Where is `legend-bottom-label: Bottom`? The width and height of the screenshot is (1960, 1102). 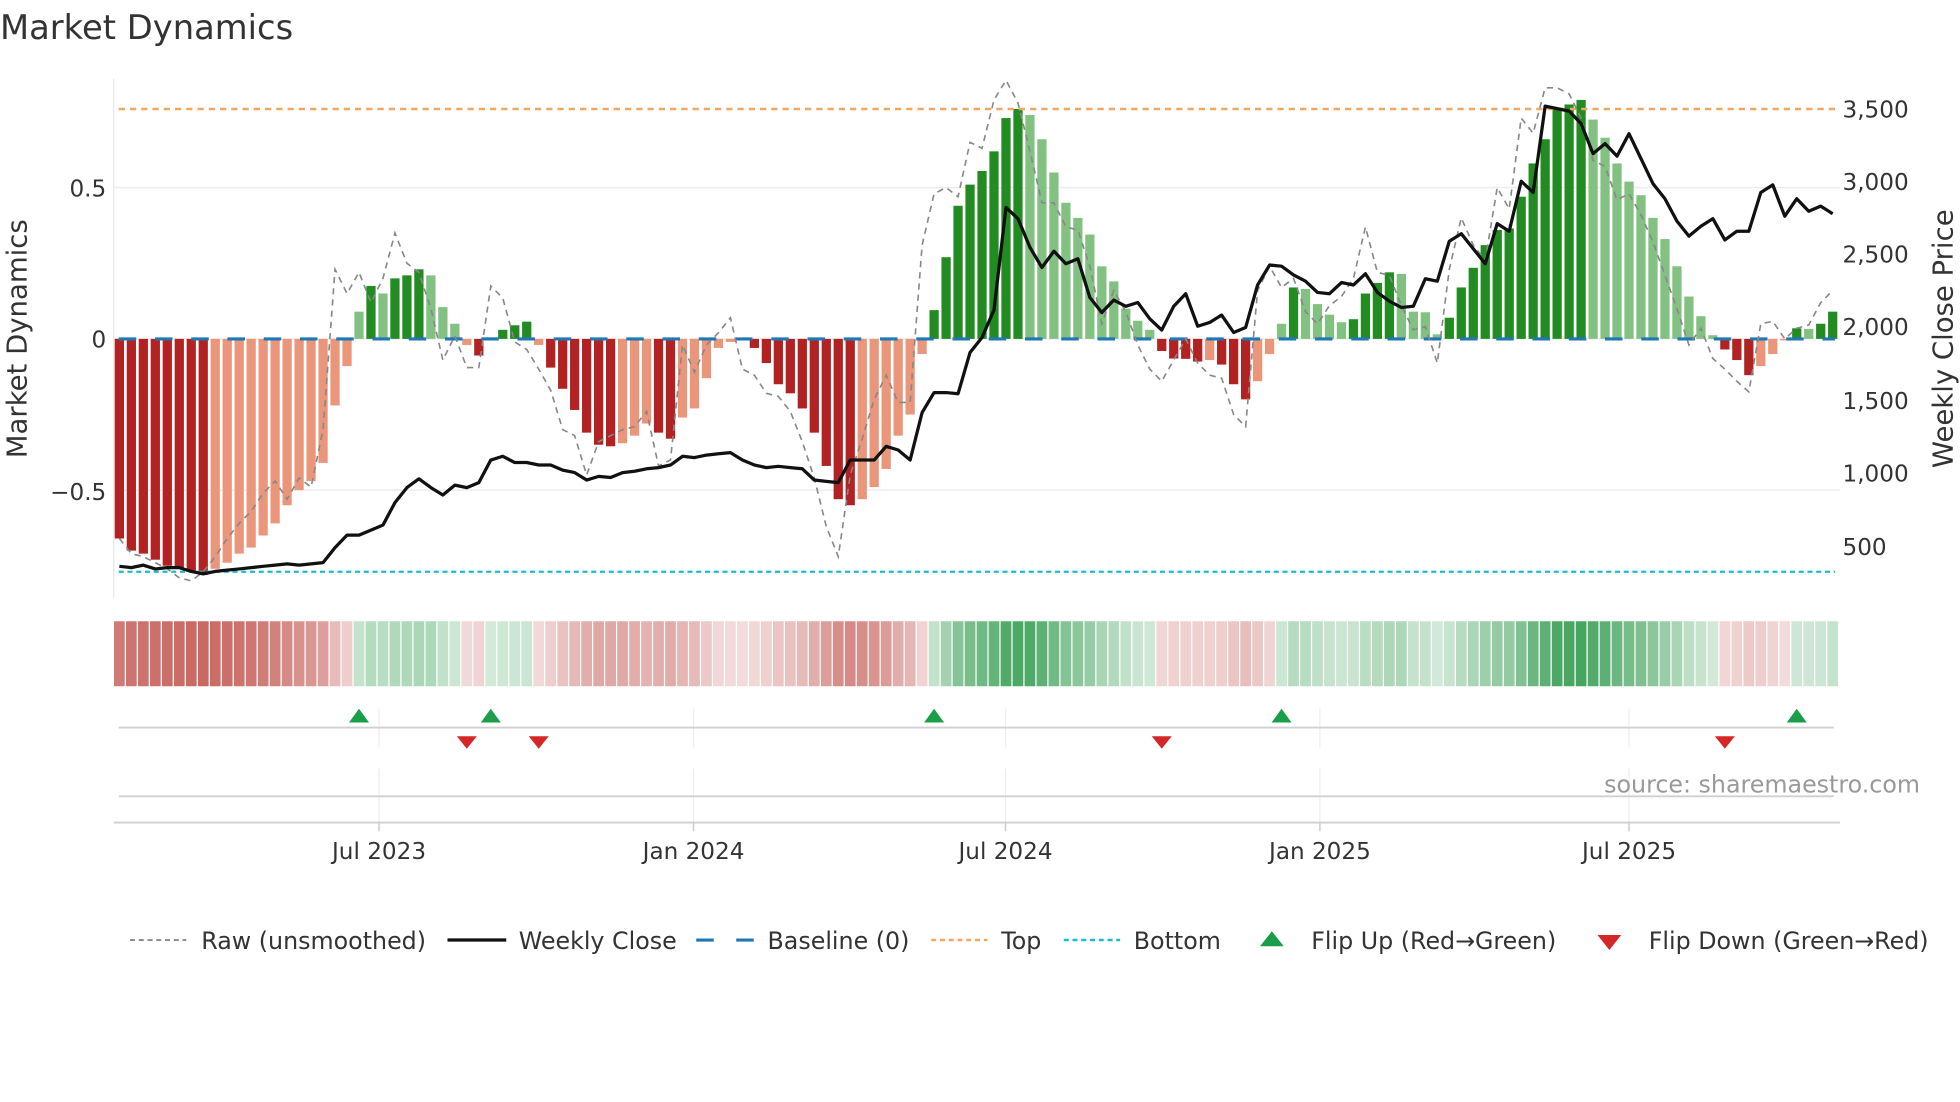 legend-bottom-label: Bottom is located at coordinates (1177, 941).